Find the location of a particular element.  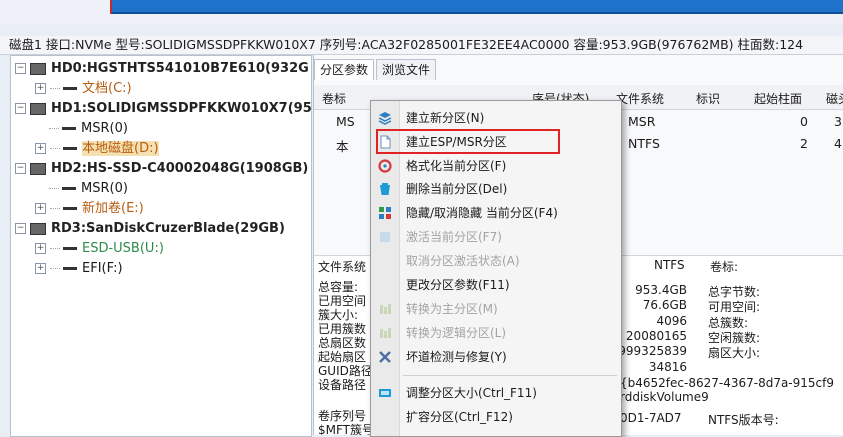

prop-fs-label: 文件系统 is located at coordinates (342, 267).